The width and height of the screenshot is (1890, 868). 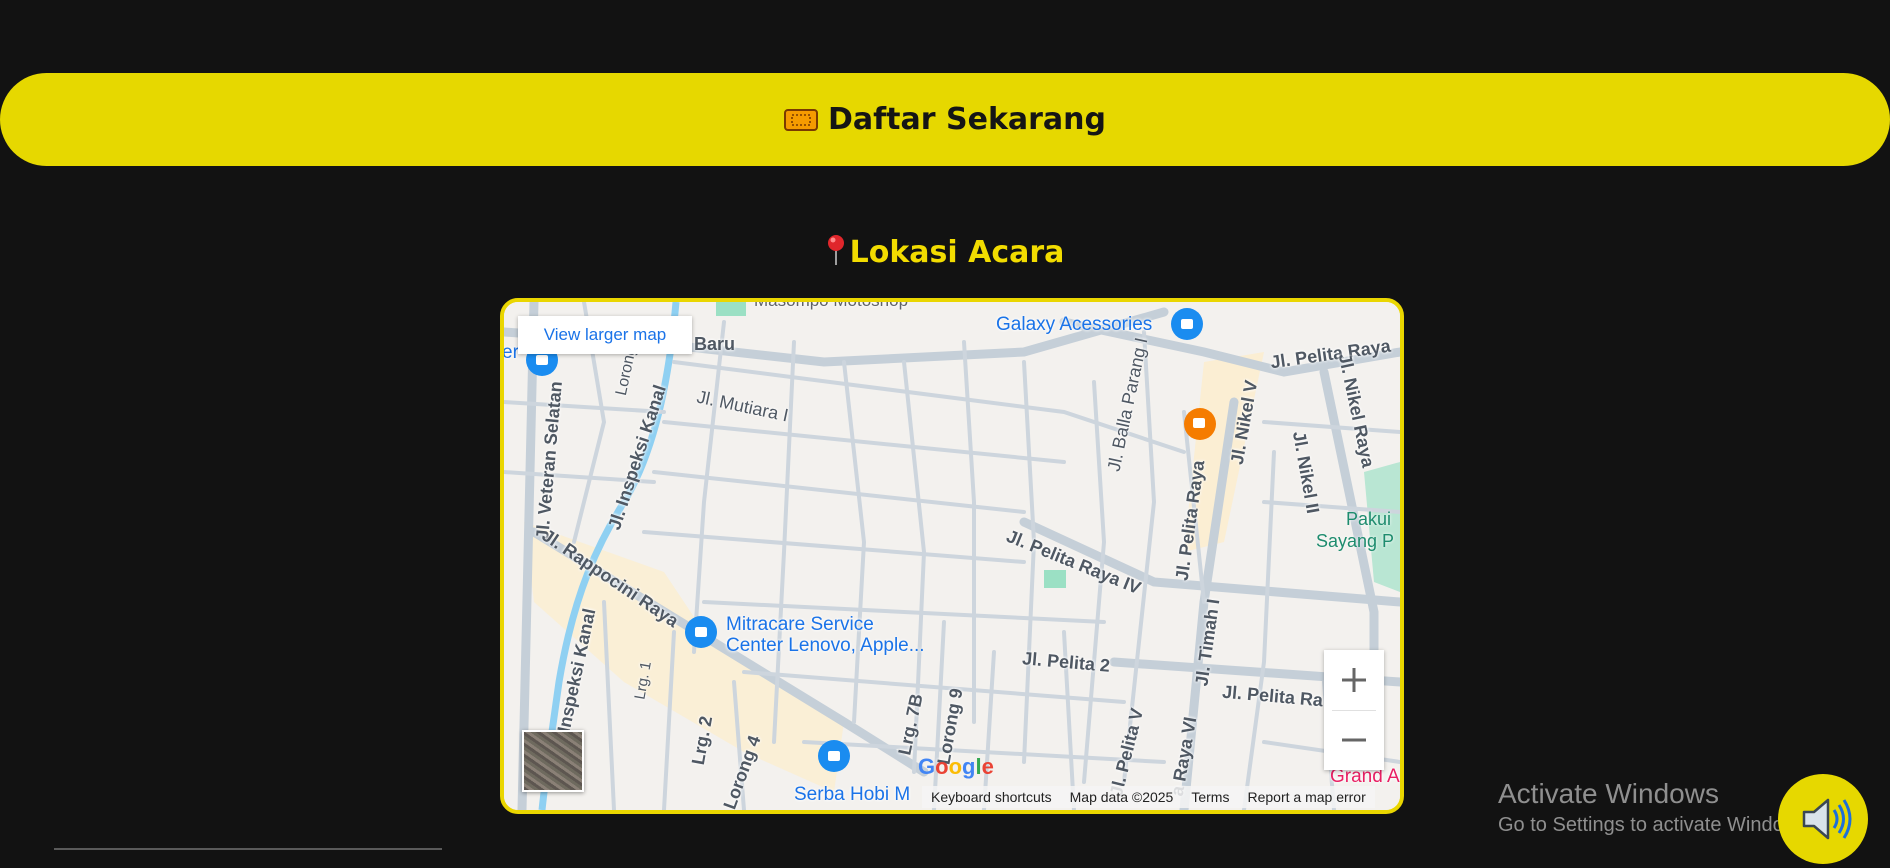 What do you see at coordinates (1656, 825) in the screenshot?
I see `watermark-subtitle: Go to Settings to activate Windows.` at bounding box center [1656, 825].